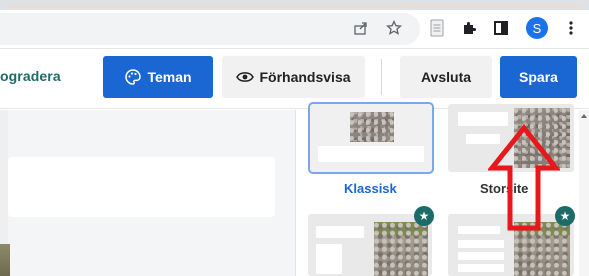 Image resolution: width=589 pixels, height=276 pixels. I want to click on share-icon, so click(361, 28).